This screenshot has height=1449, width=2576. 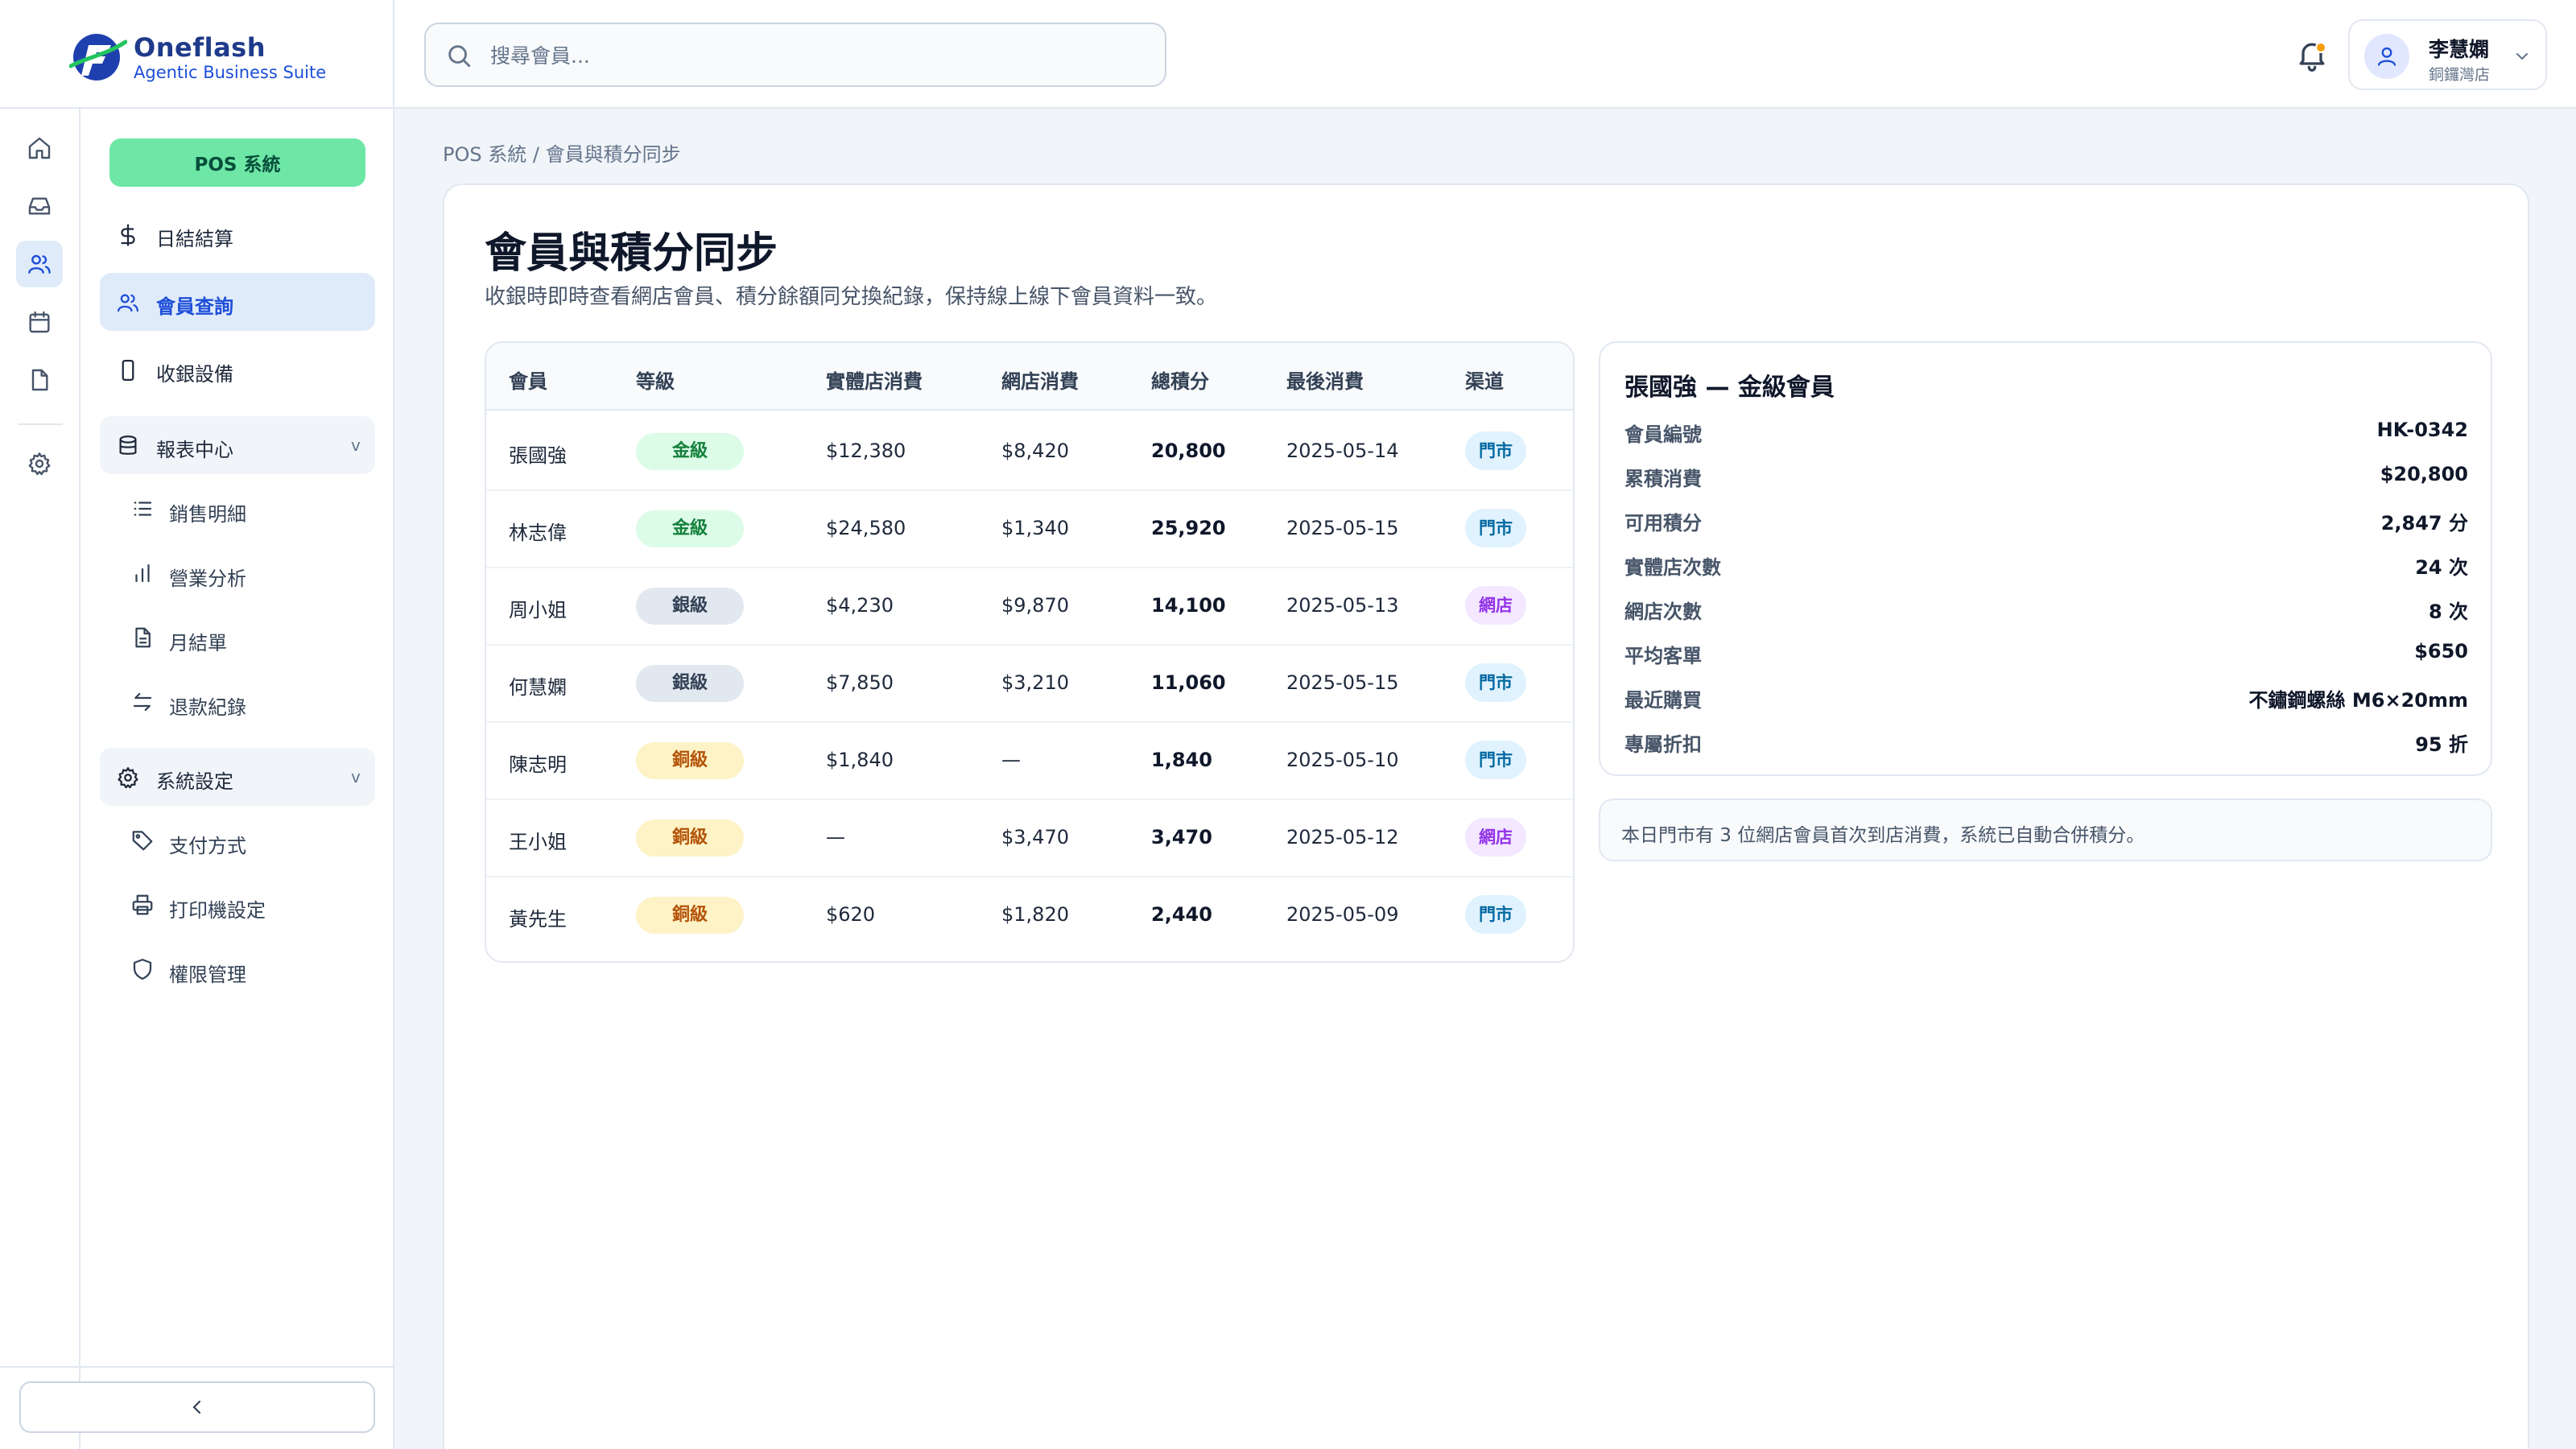 What do you see at coordinates (851, 914) in the screenshot?
I see `store-spend: $620` at bounding box center [851, 914].